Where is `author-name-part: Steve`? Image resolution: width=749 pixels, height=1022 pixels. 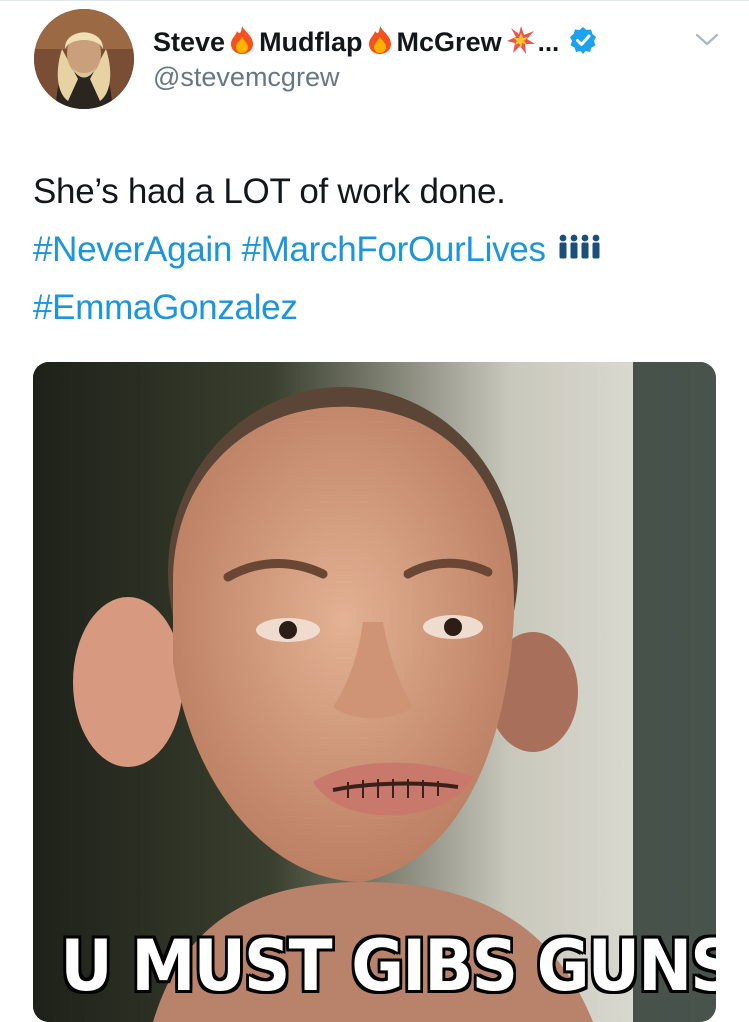 author-name-part: Steve is located at coordinates (189, 41).